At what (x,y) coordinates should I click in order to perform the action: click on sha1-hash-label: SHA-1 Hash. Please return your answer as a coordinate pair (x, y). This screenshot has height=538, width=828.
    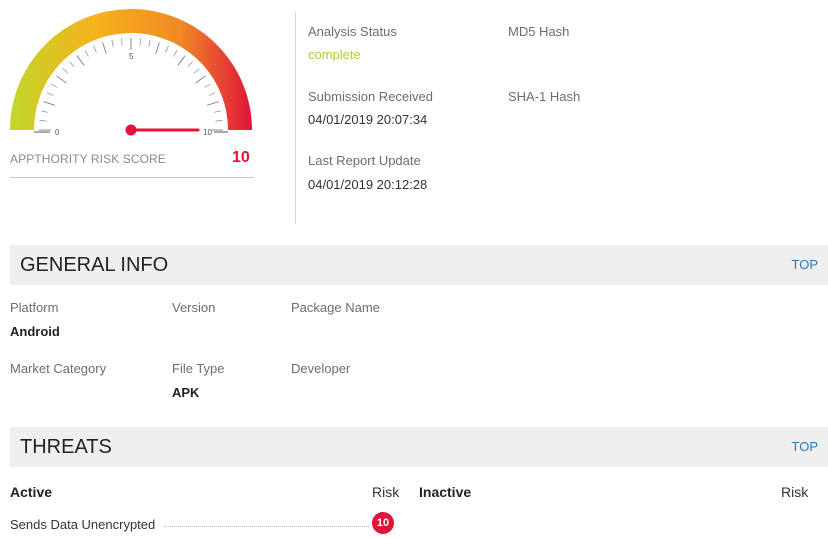
    Looking at the image, I should click on (544, 96).